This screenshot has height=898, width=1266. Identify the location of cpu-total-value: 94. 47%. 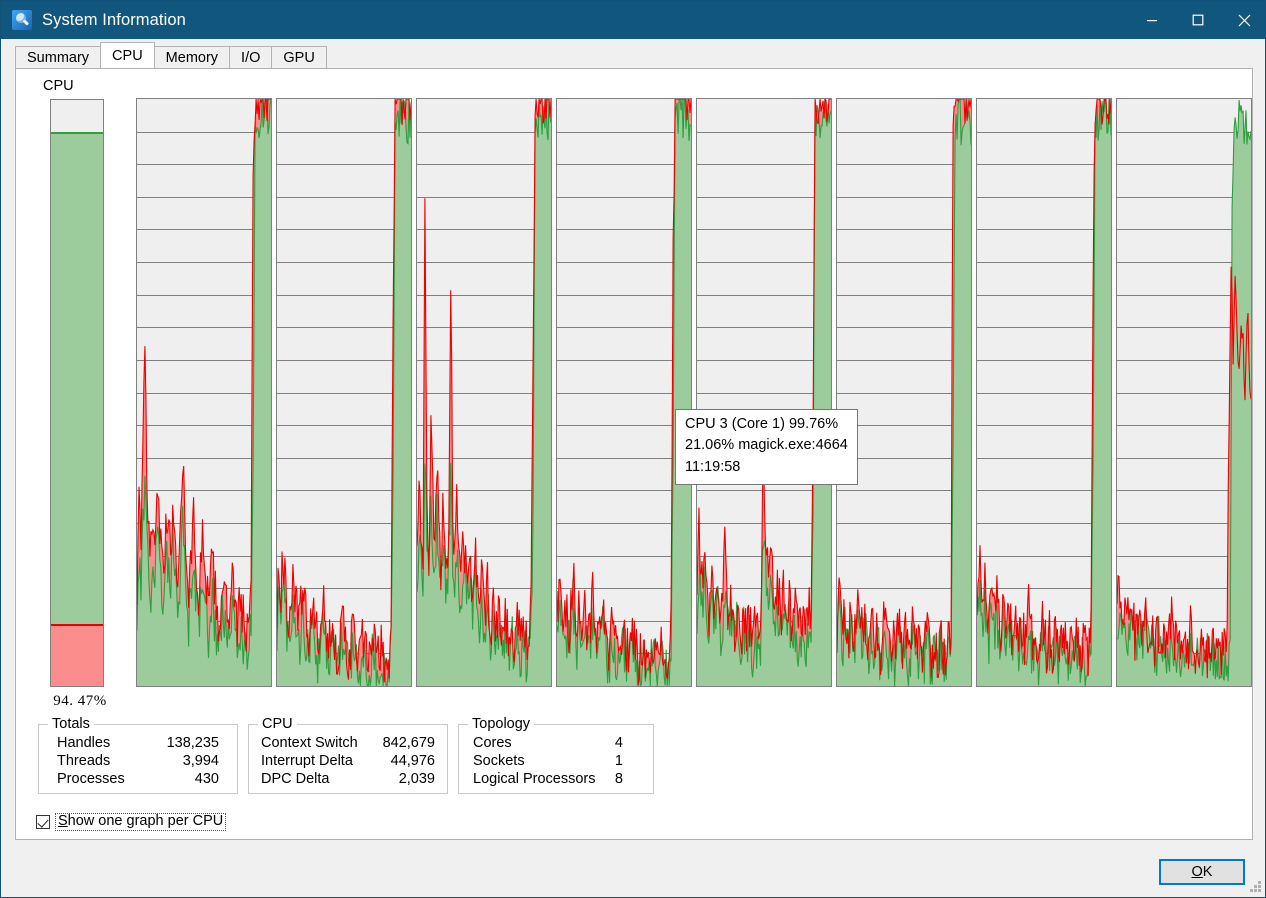
(80, 701).